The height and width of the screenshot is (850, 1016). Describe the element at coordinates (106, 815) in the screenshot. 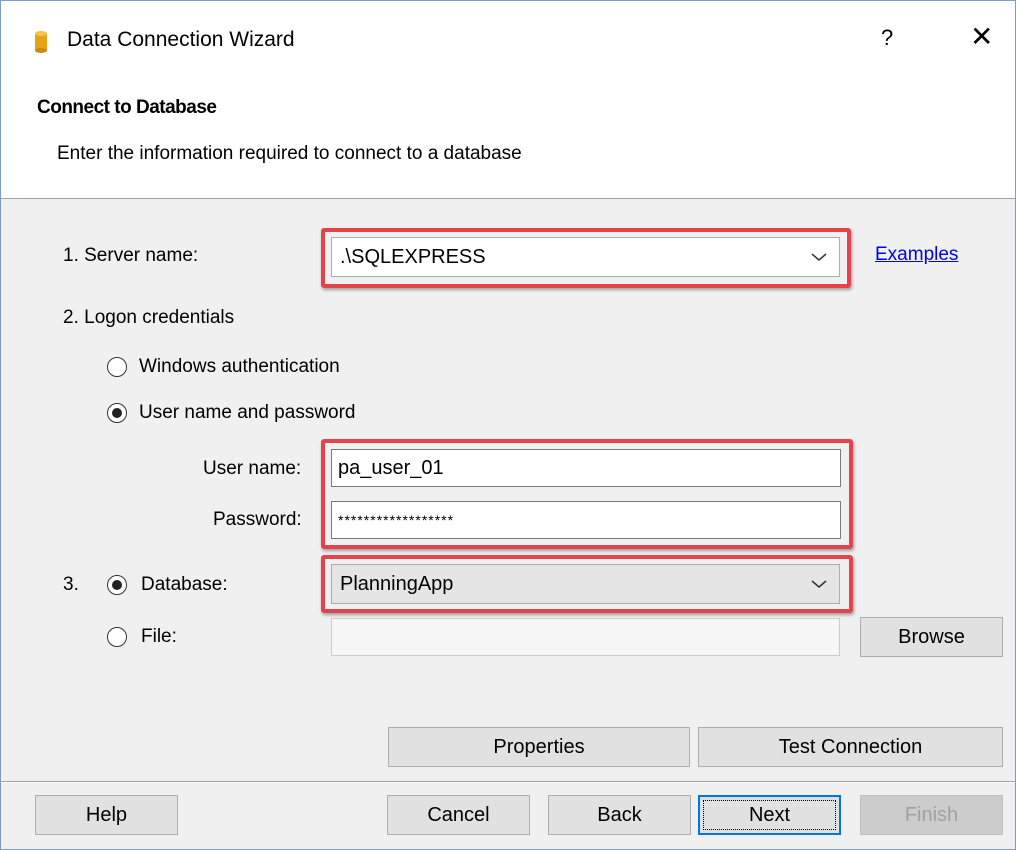

I see `help-button: Help` at that location.